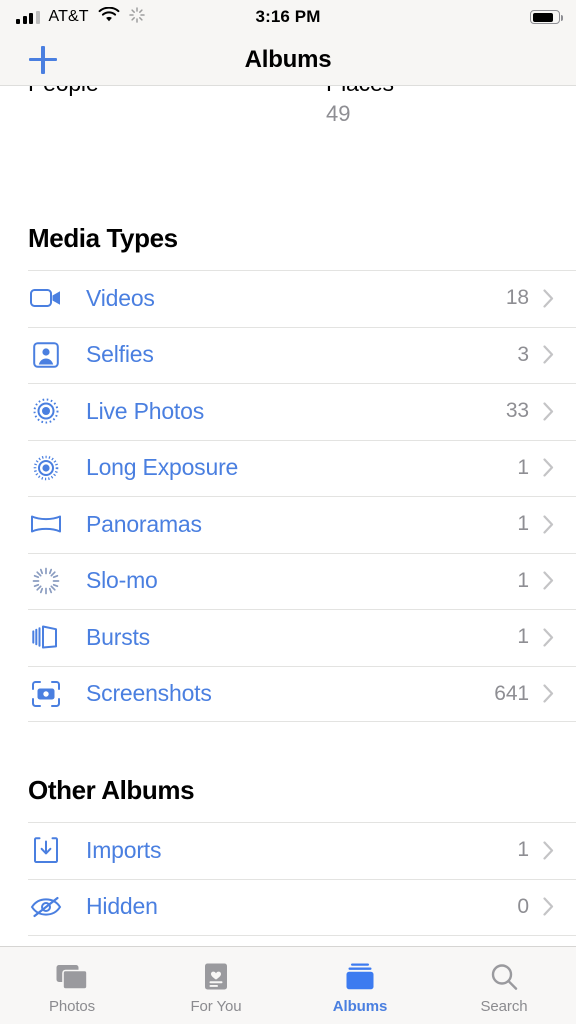 The image size is (576, 1024). I want to click on row-videos: Videos 18, so click(288, 298).